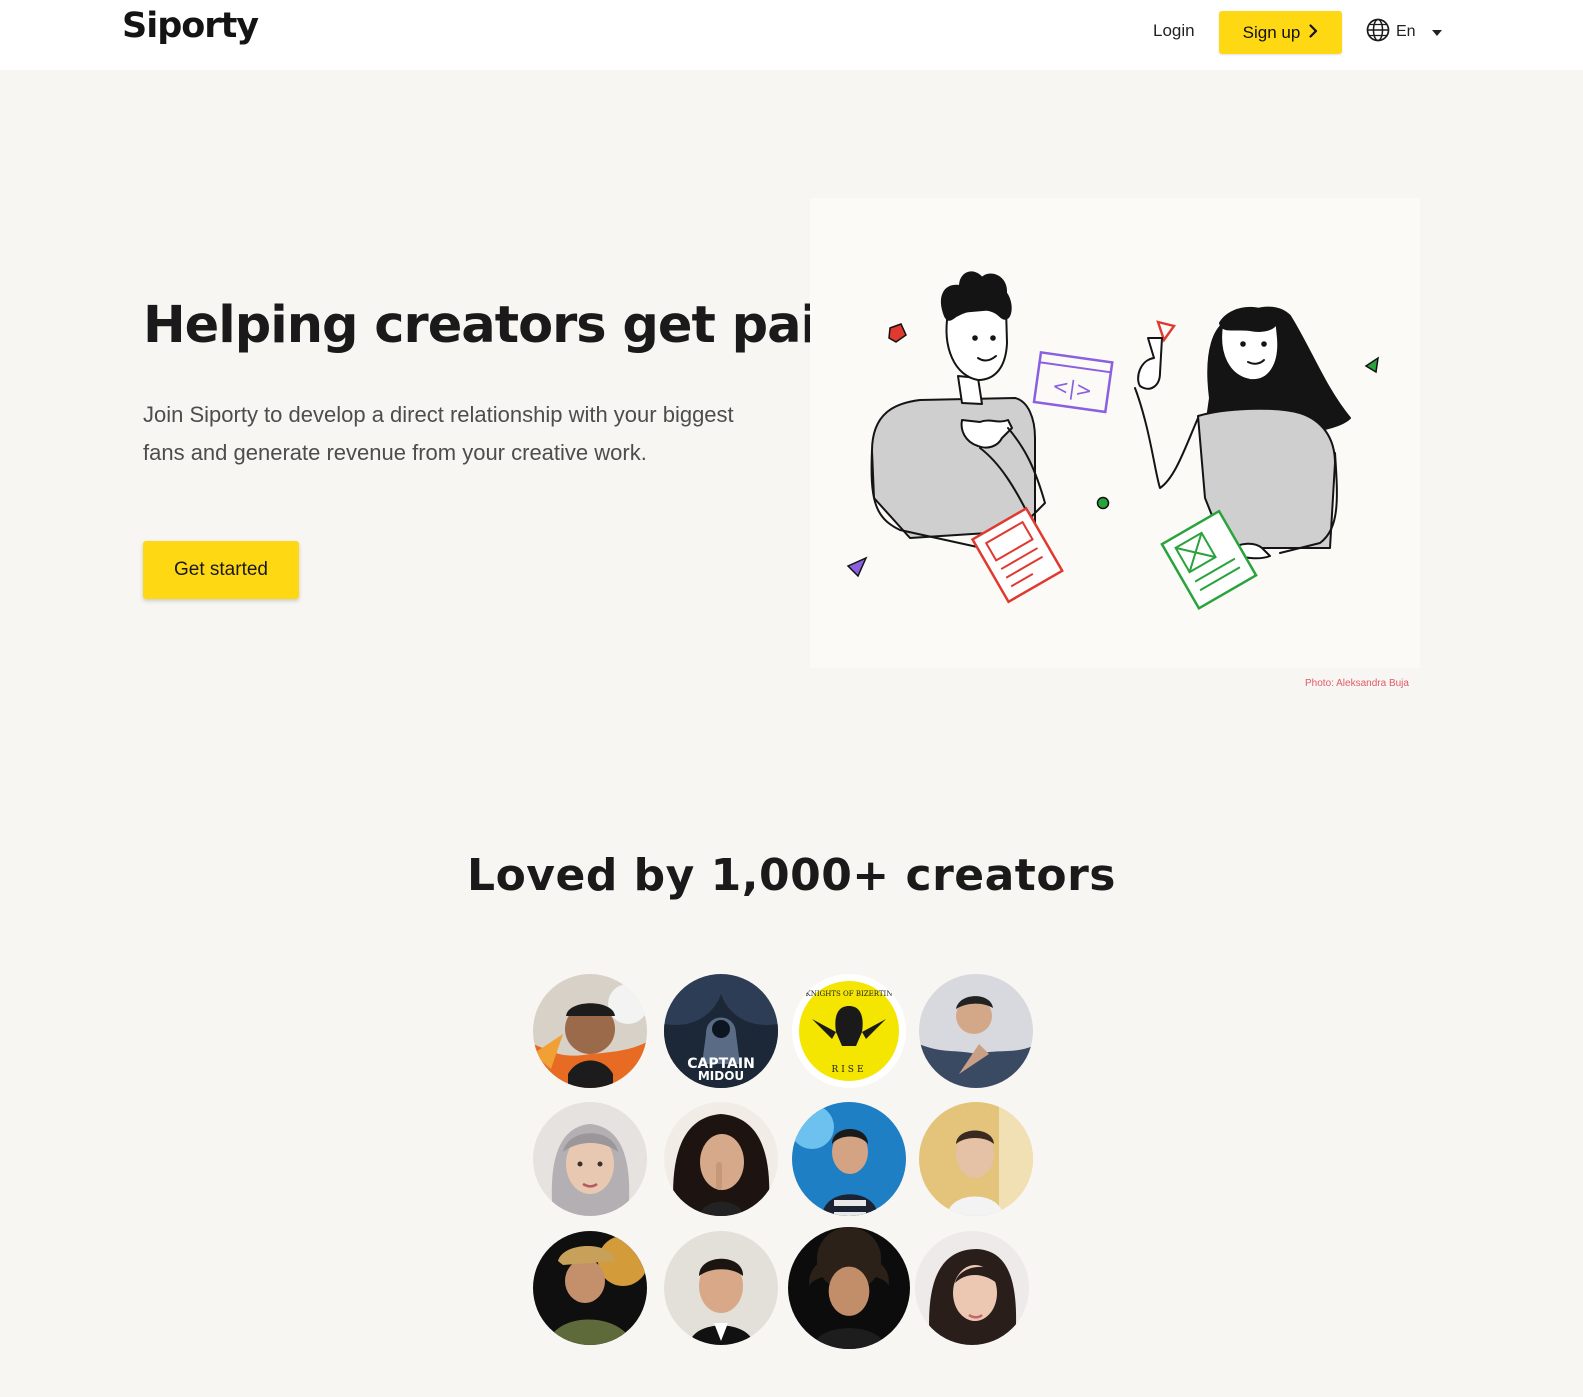 The height and width of the screenshot is (1397, 1583). What do you see at coordinates (791, 35) in the screenshot?
I see `top-navbar: Siporty Login Sign up En` at bounding box center [791, 35].